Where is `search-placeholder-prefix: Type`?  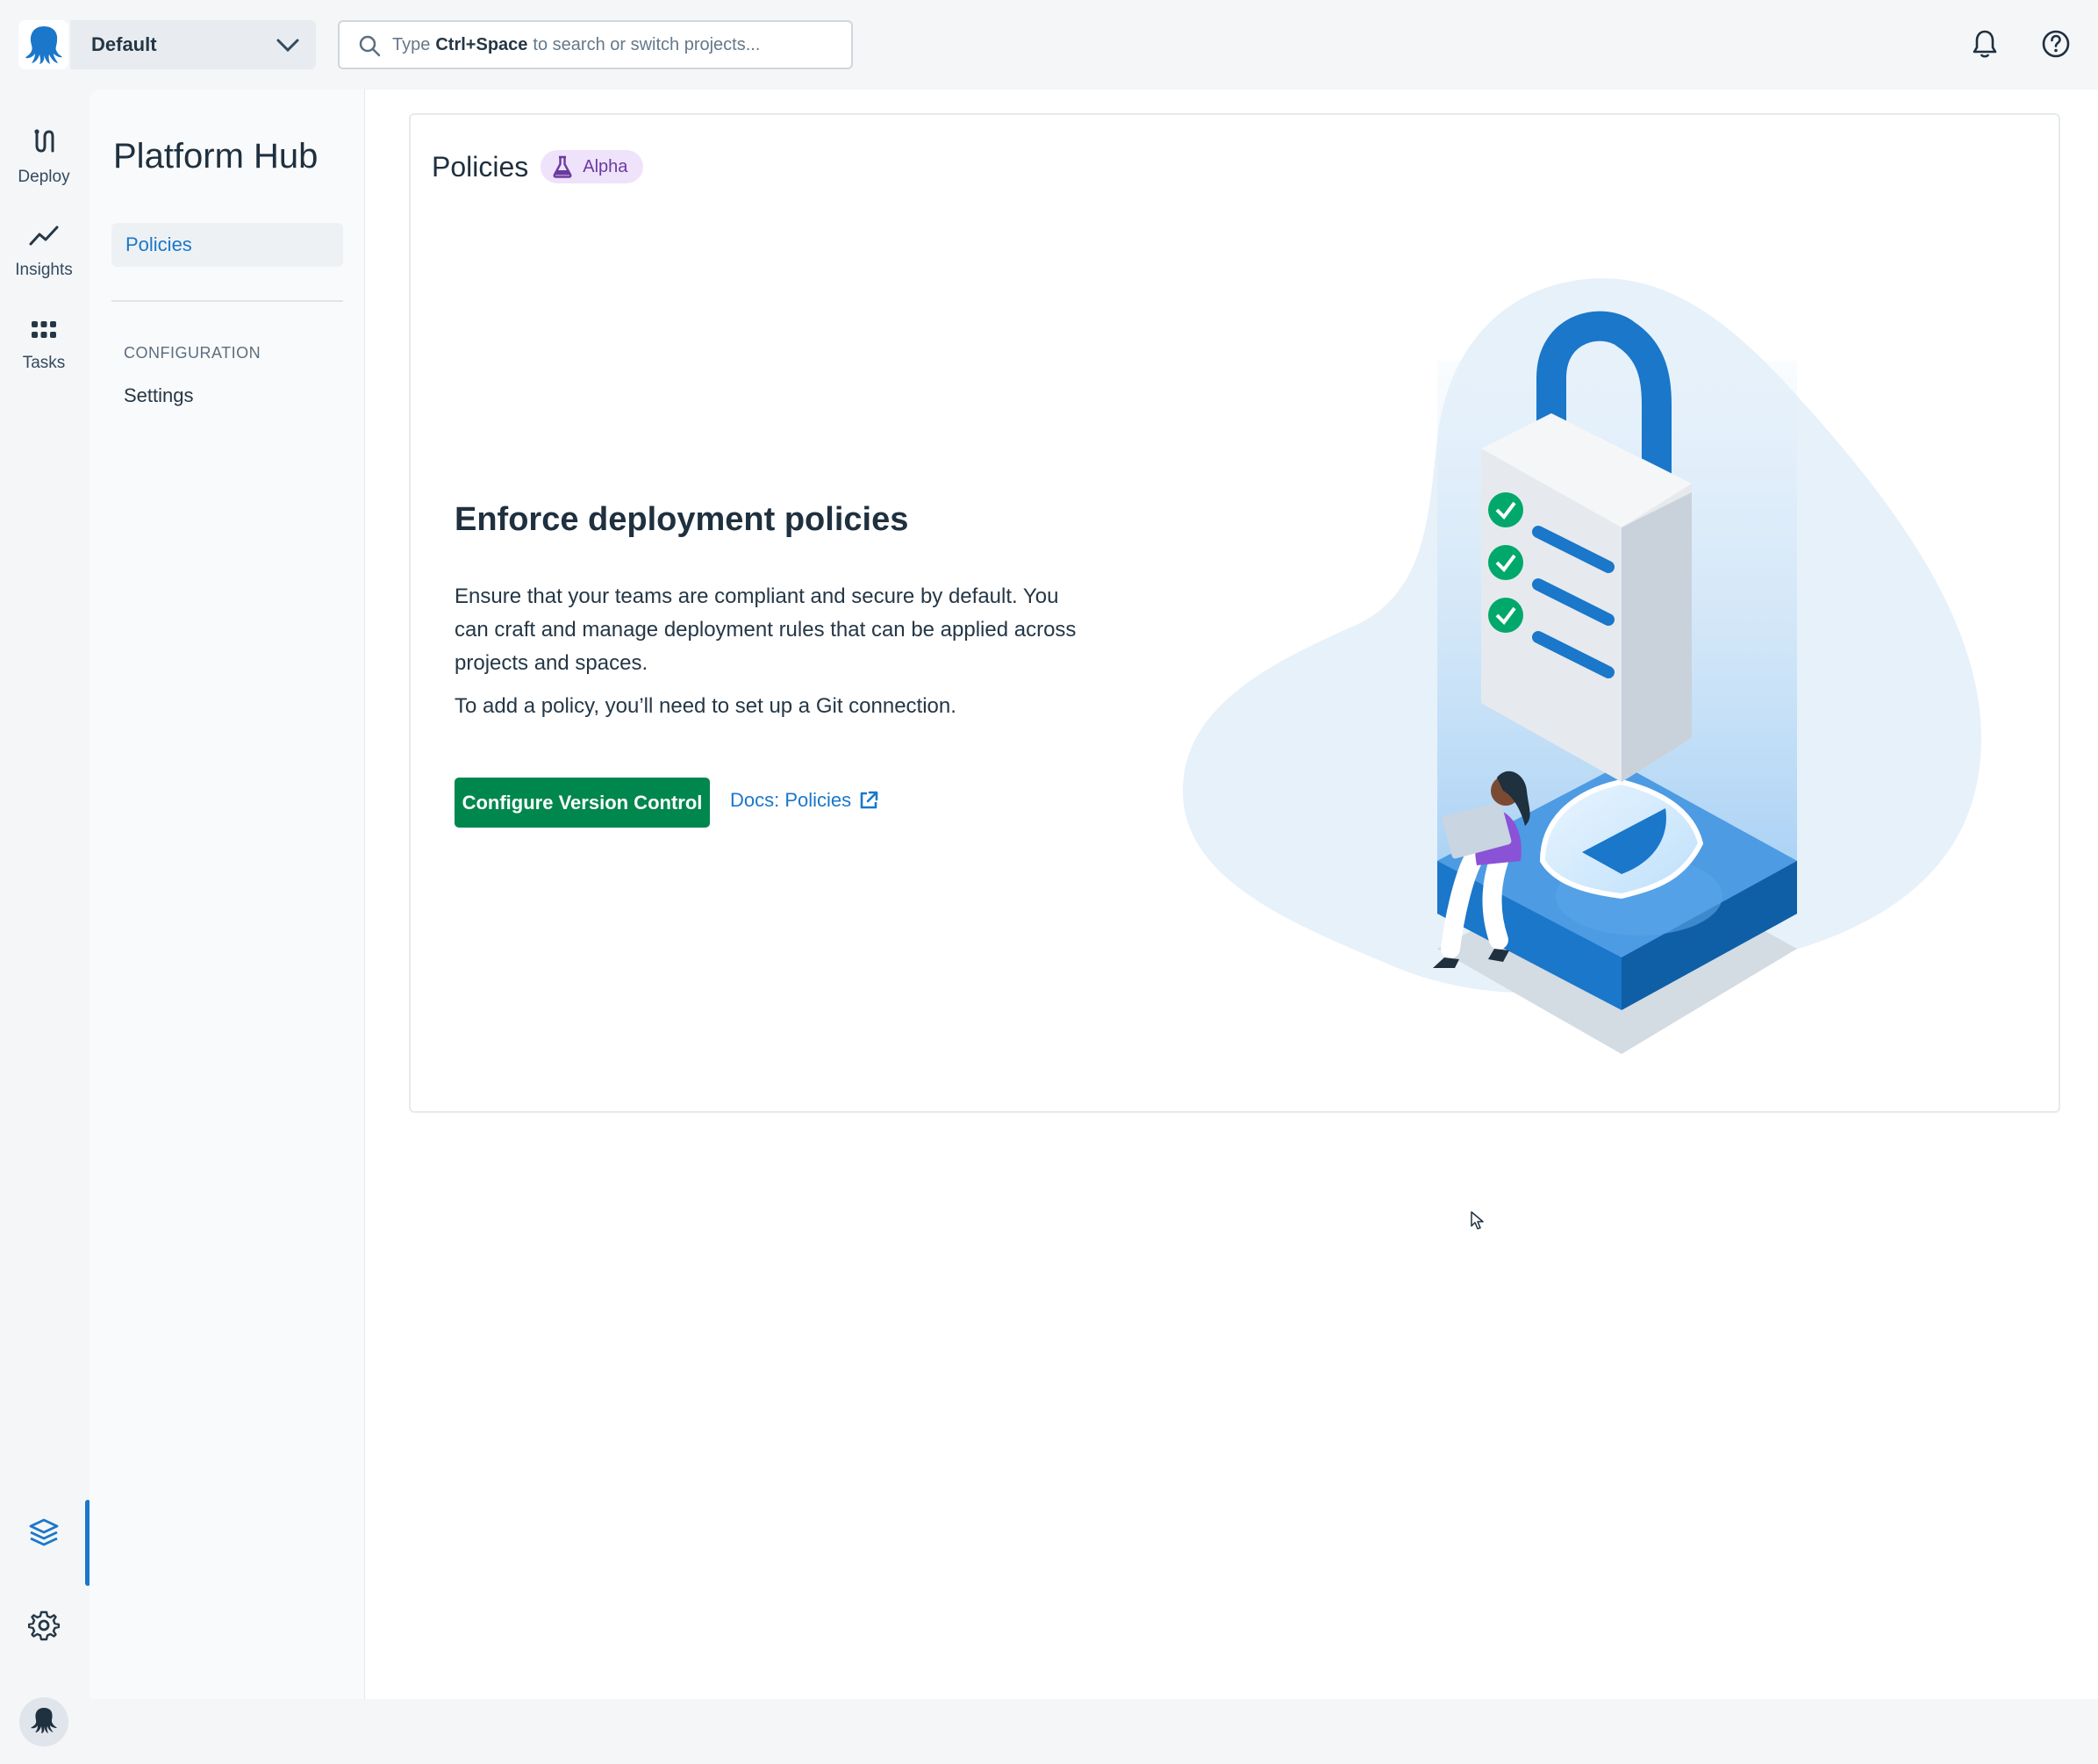 search-placeholder-prefix: Type is located at coordinates (411, 44).